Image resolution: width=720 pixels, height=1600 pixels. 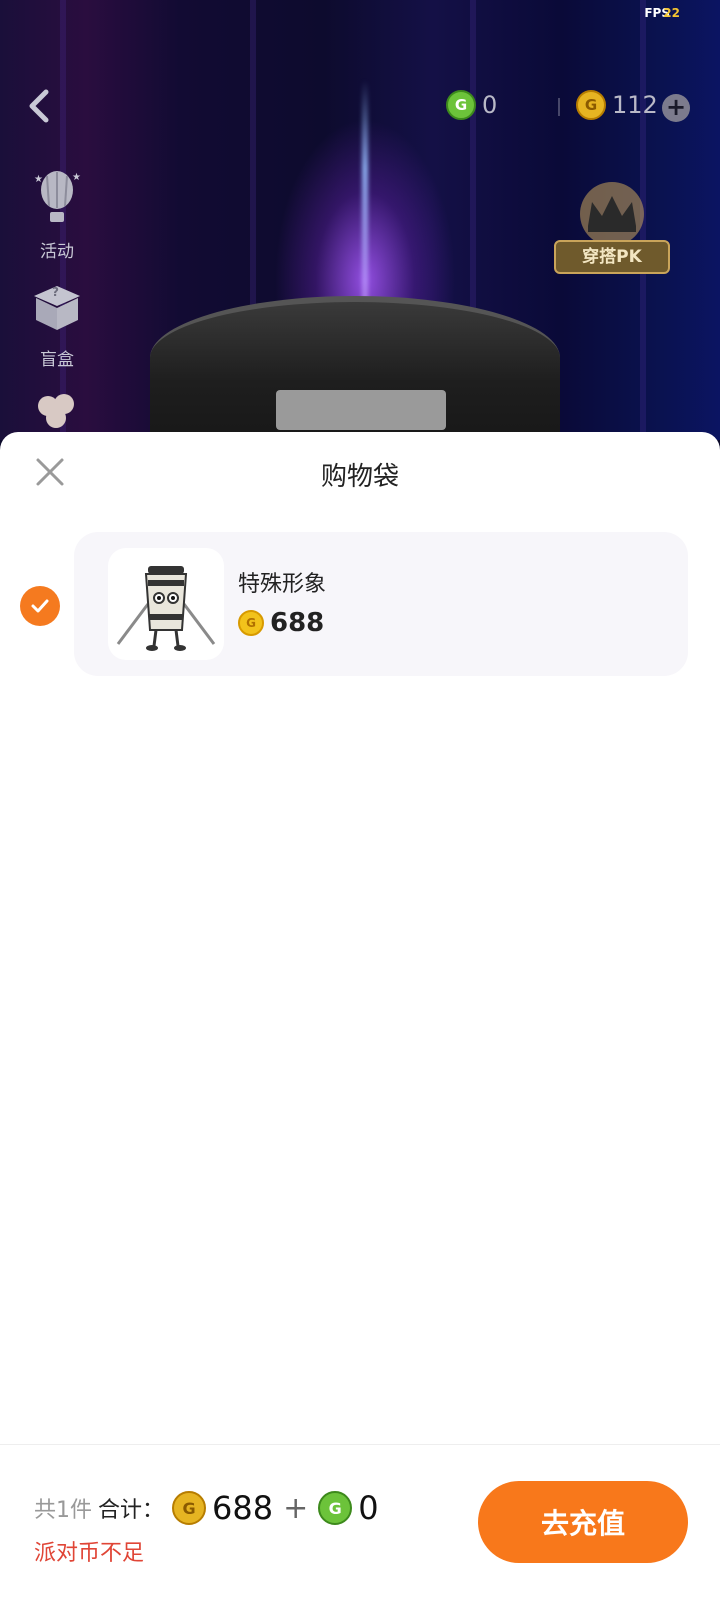 I want to click on spotlight-beam, so click(x=365, y=190).